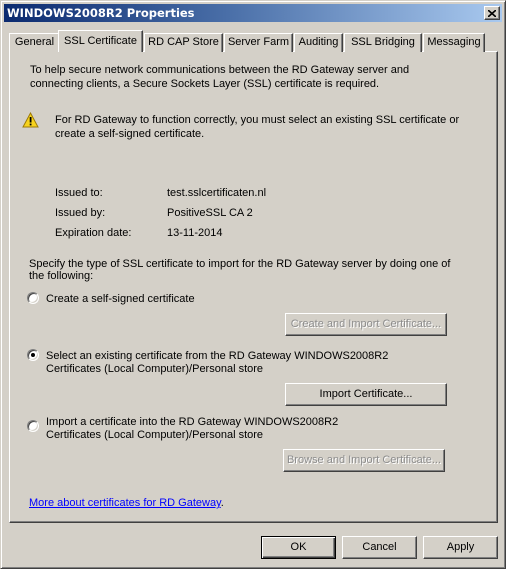 This screenshot has width=506, height=569. I want to click on close-button, so click(492, 13).